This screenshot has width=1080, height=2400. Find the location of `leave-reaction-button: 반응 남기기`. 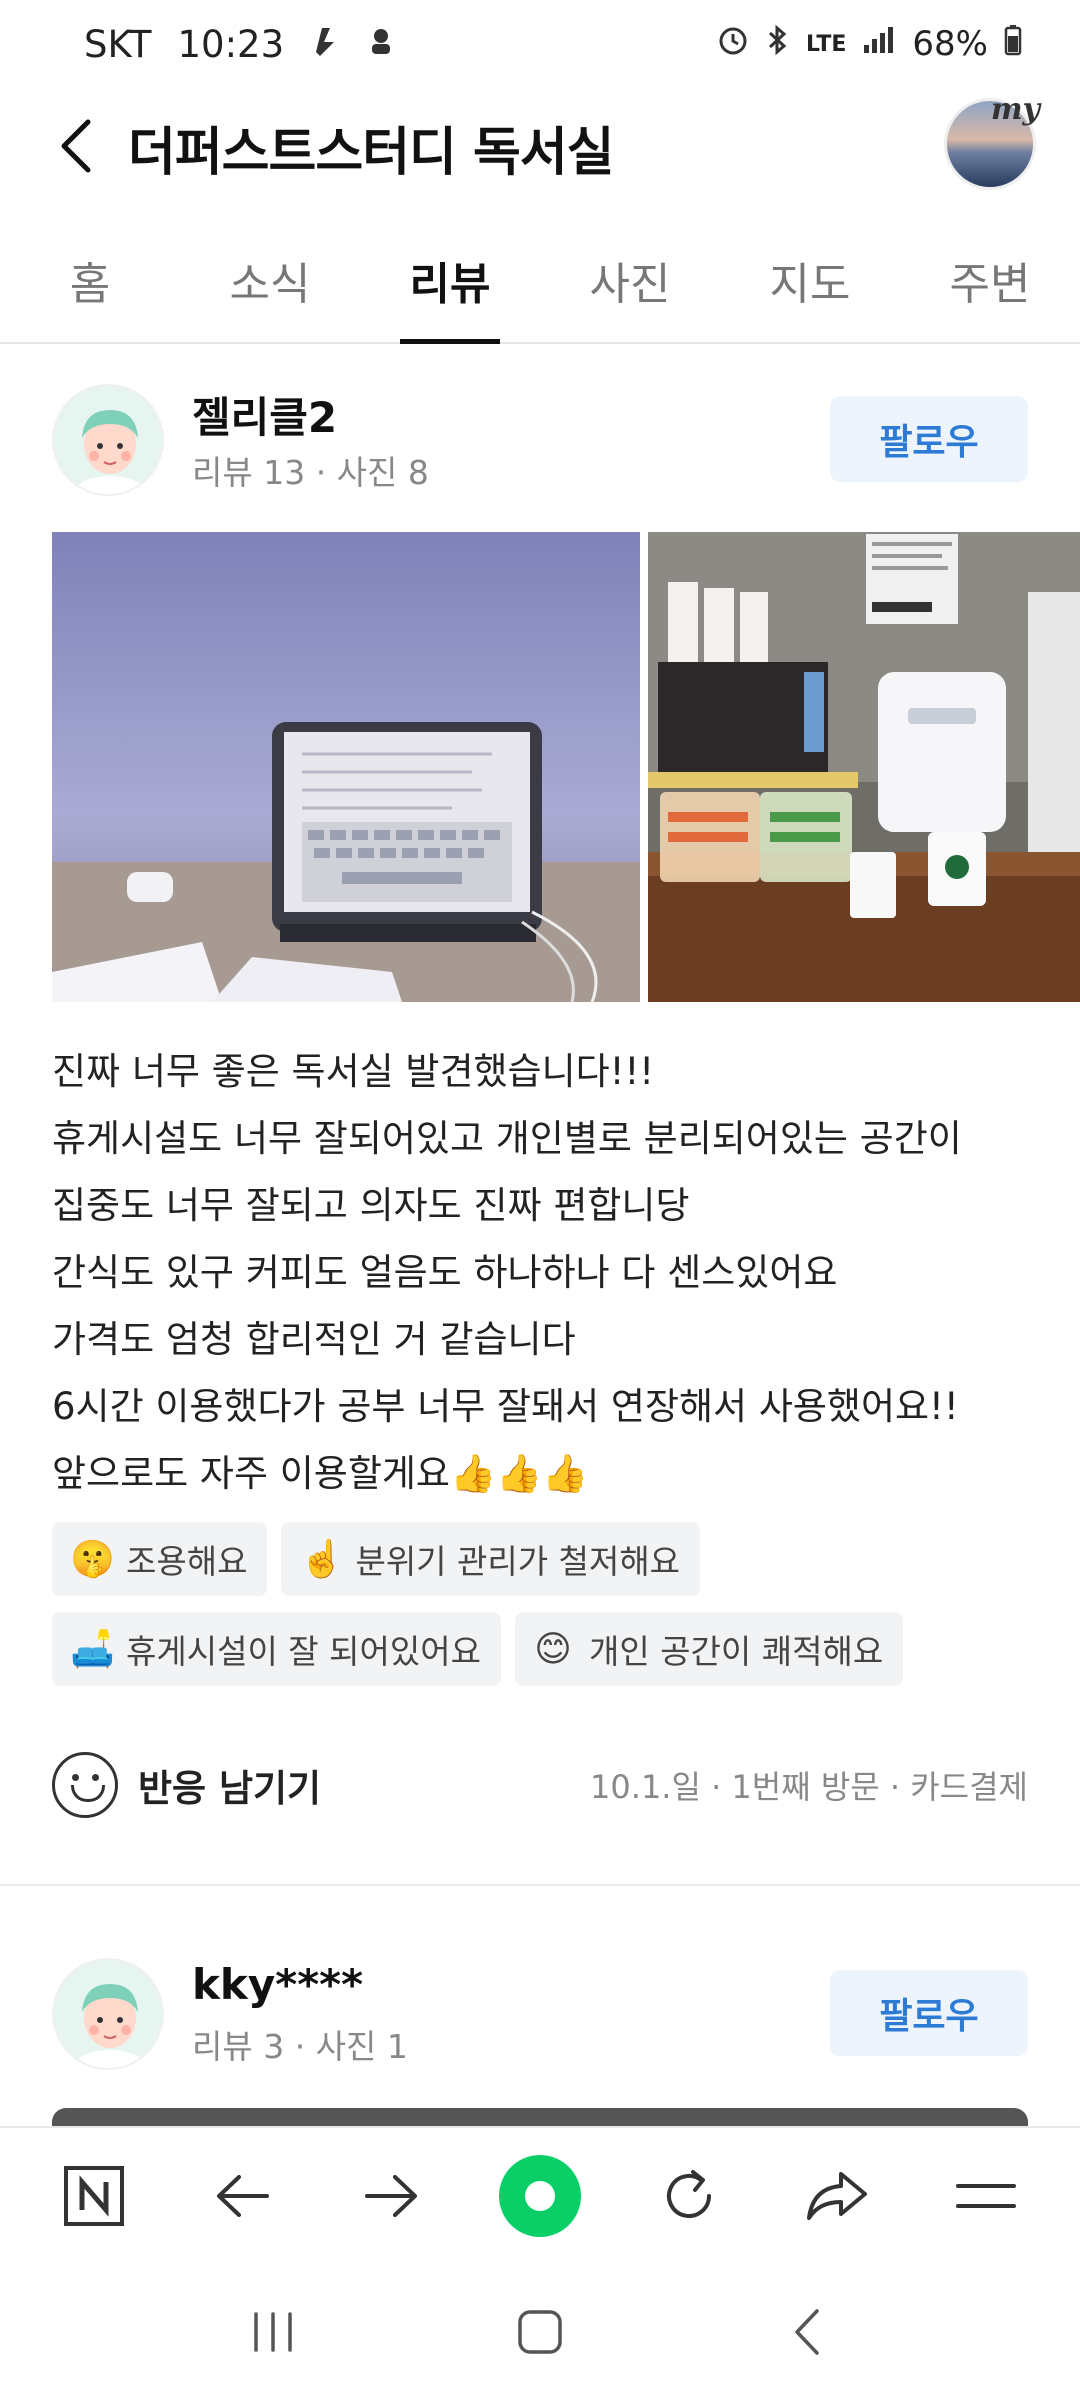

leave-reaction-button: 반응 남기기 is located at coordinates (229, 1785).